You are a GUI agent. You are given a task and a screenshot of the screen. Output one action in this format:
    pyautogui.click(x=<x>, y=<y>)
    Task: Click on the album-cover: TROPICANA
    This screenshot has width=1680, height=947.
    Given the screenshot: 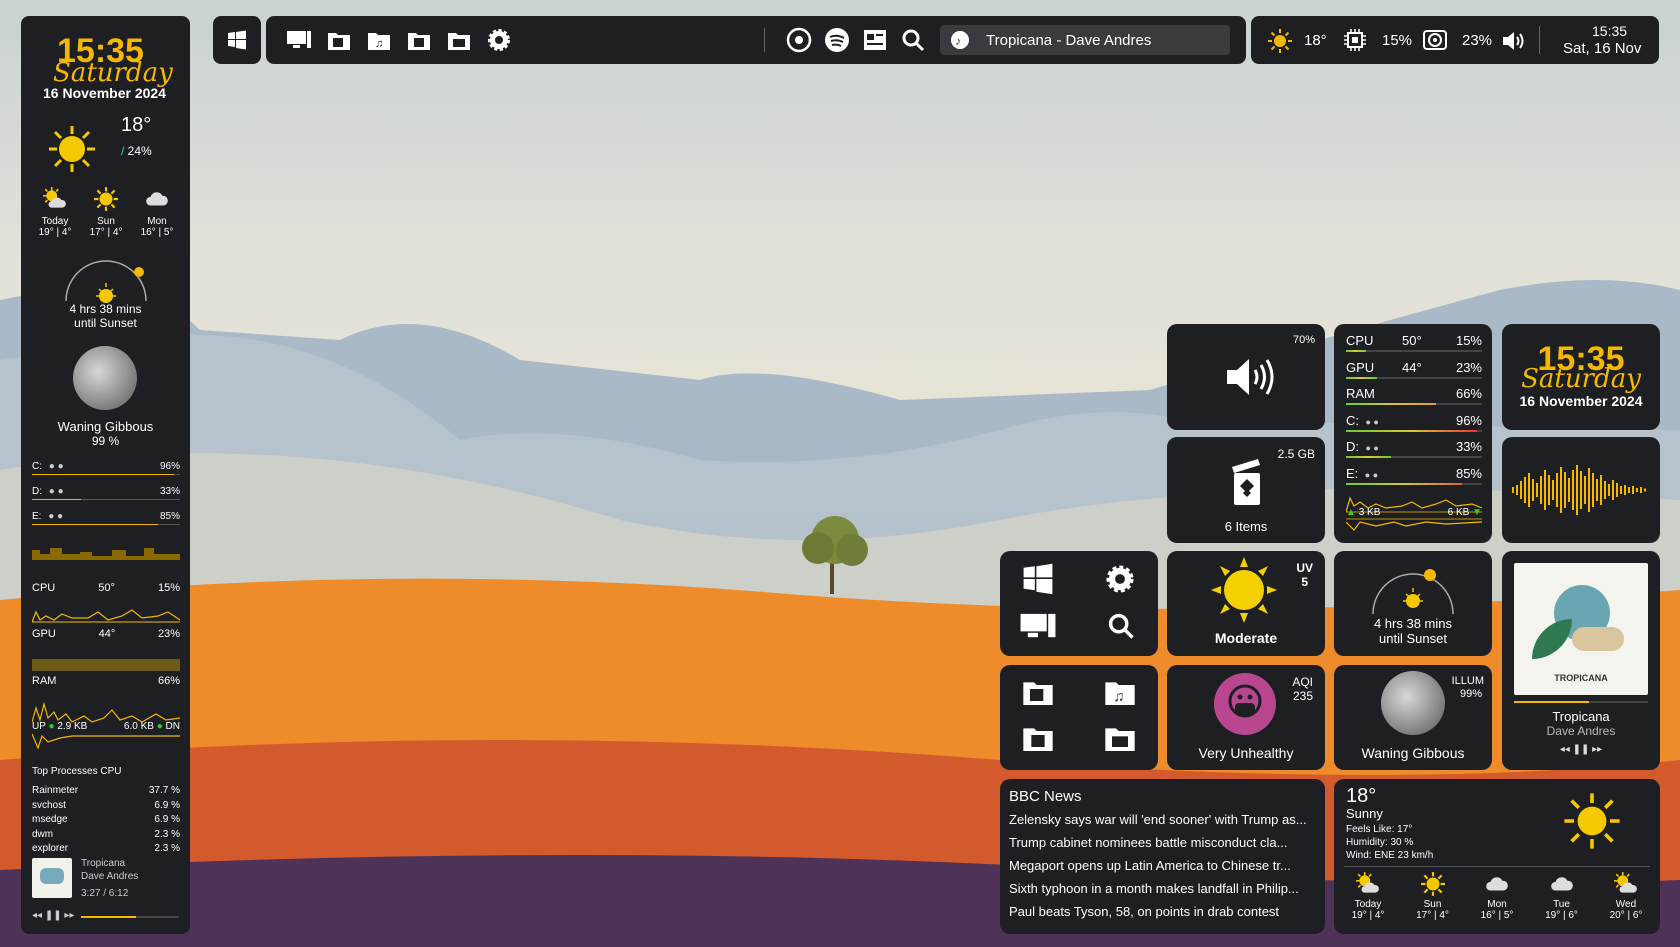 What is the action you would take?
    pyautogui.click(x=1581, y=629)
    